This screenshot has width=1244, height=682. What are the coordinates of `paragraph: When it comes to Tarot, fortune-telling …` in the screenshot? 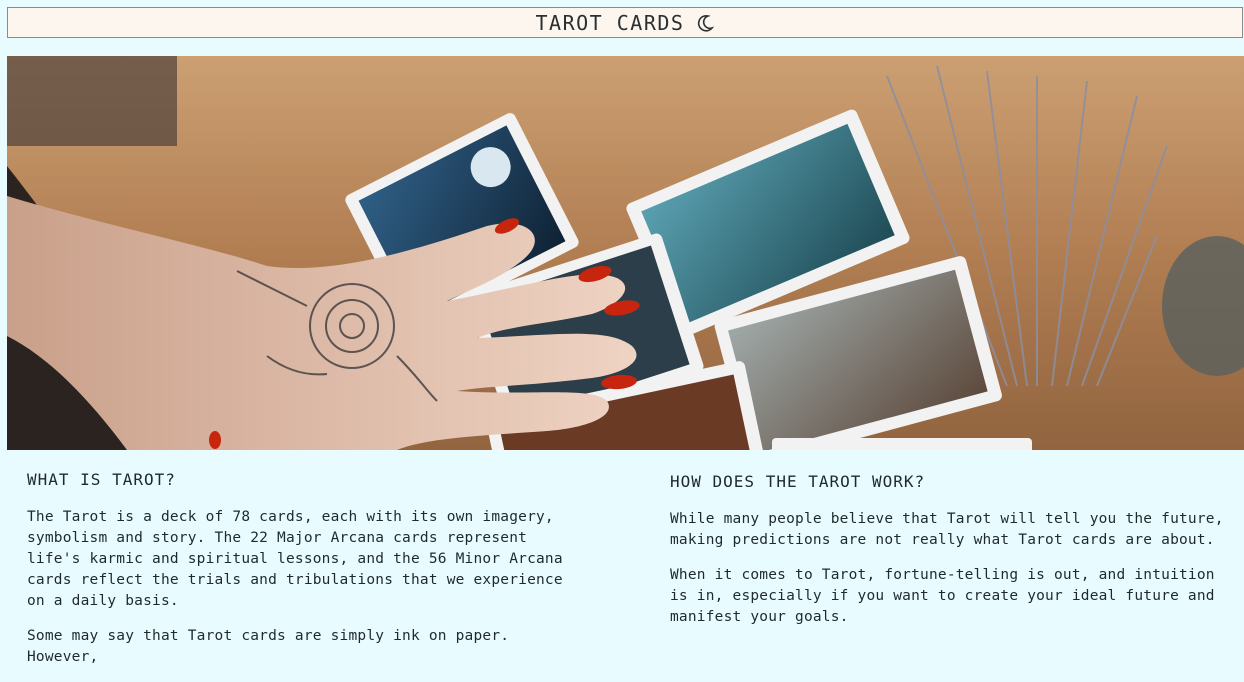 It's located at (942, 596).